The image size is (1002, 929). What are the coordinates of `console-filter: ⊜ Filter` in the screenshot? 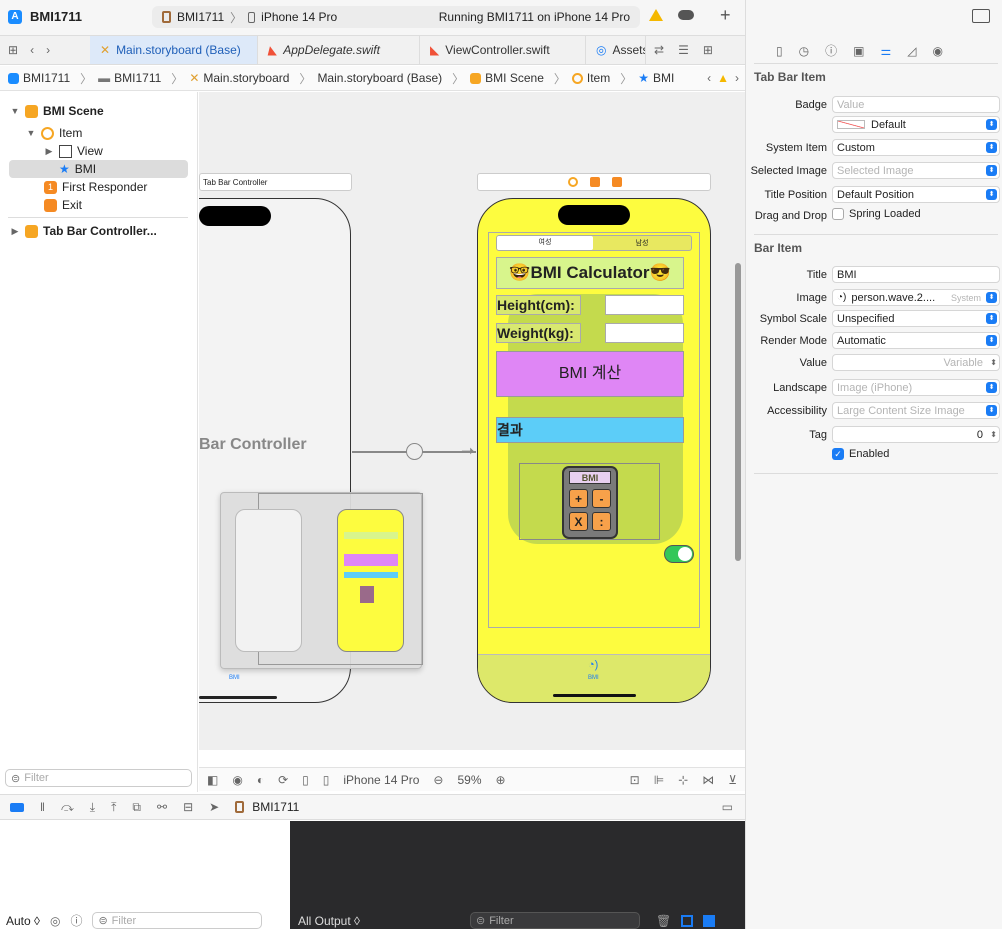 It's located at (554, 920).